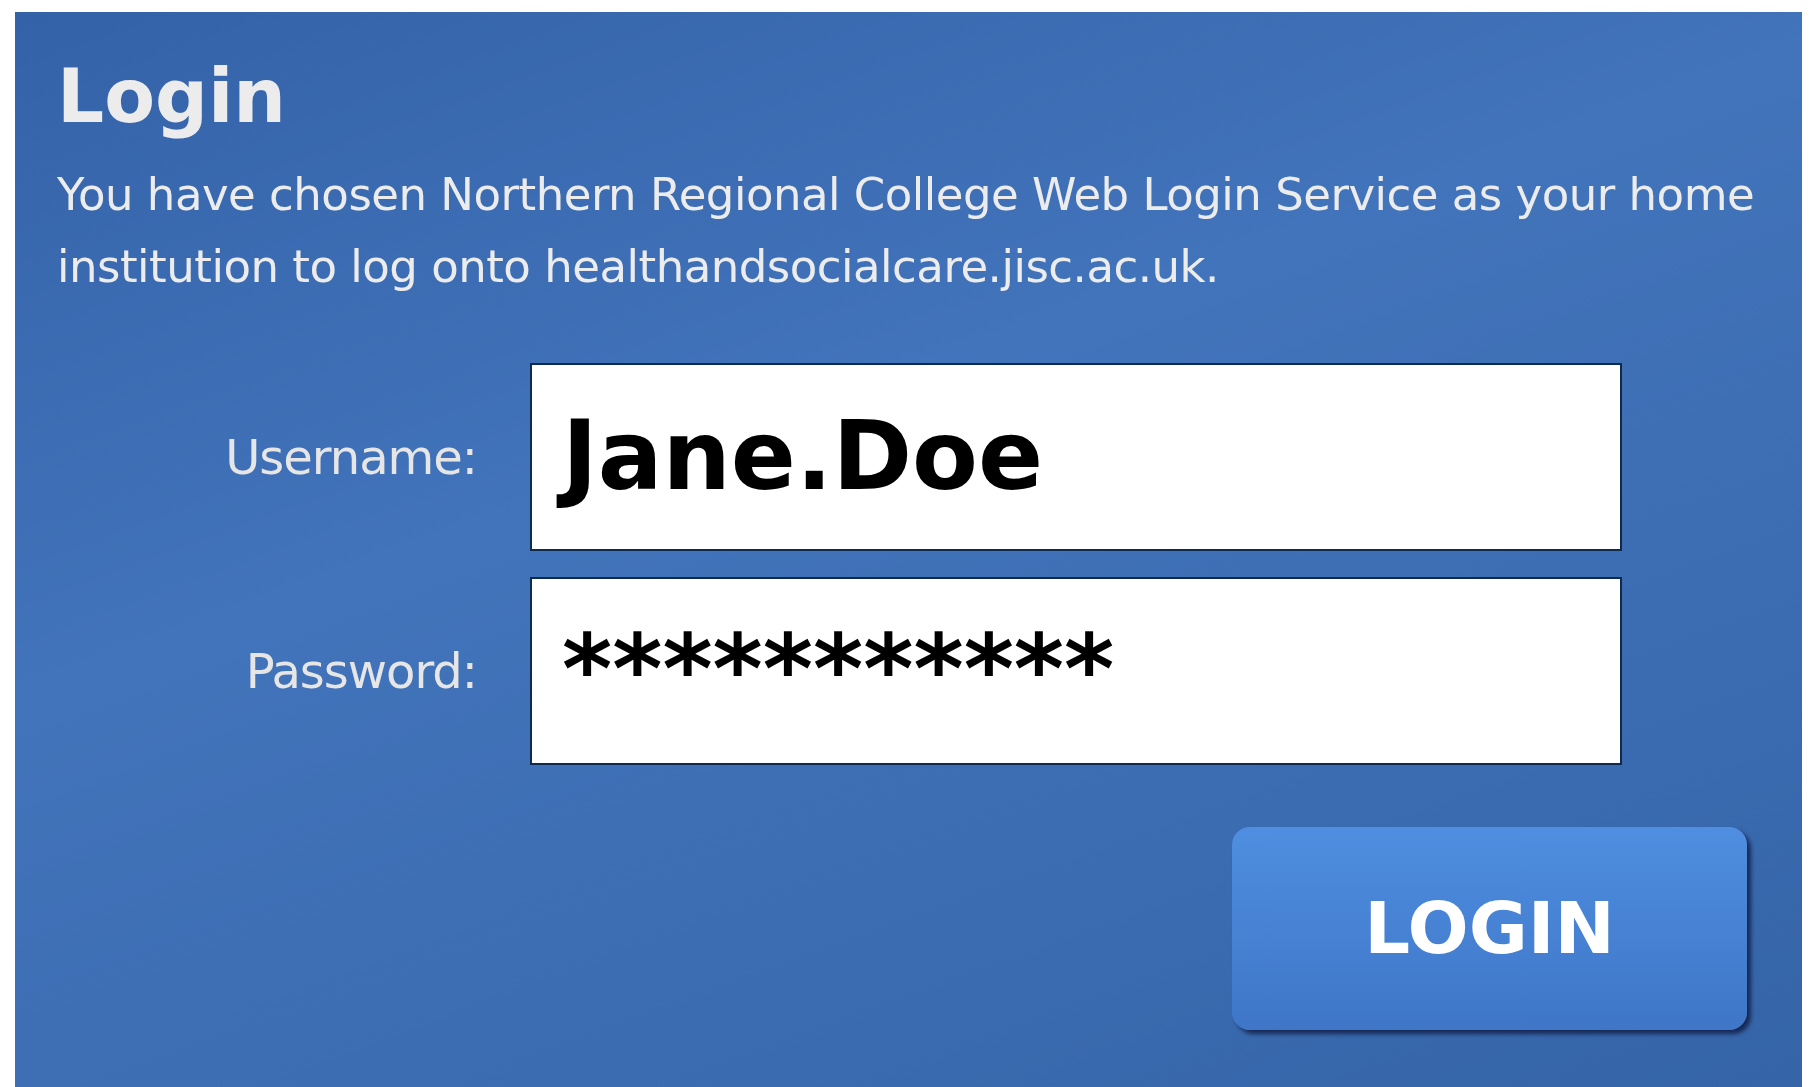 This screenshot has height=1087, width=1817. Describe the element at coordinates (1489, 928) in the screenshot. I see `login-button: LOGIN` at that location.